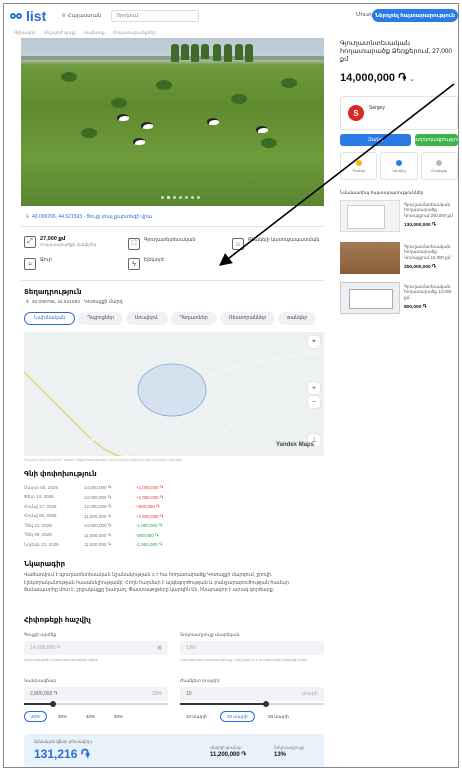 The width and height of the screenshot is (462, 771). What do you see at coordinates (252, 704) in the screenshot?
I see `term-slider` at bounding box center [252, 704].